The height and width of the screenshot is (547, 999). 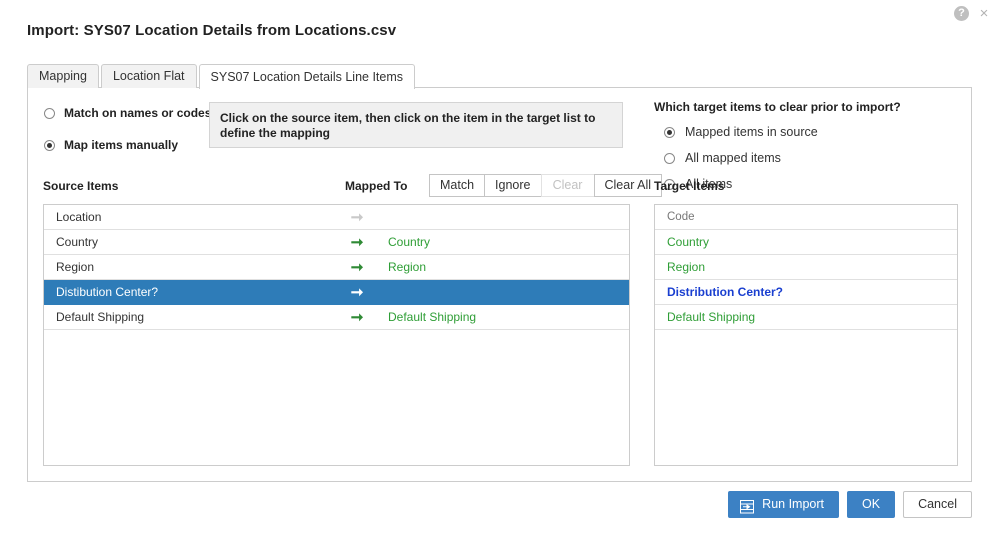 I want to click on table-row: Location ➞, so click(x=336, y=217).